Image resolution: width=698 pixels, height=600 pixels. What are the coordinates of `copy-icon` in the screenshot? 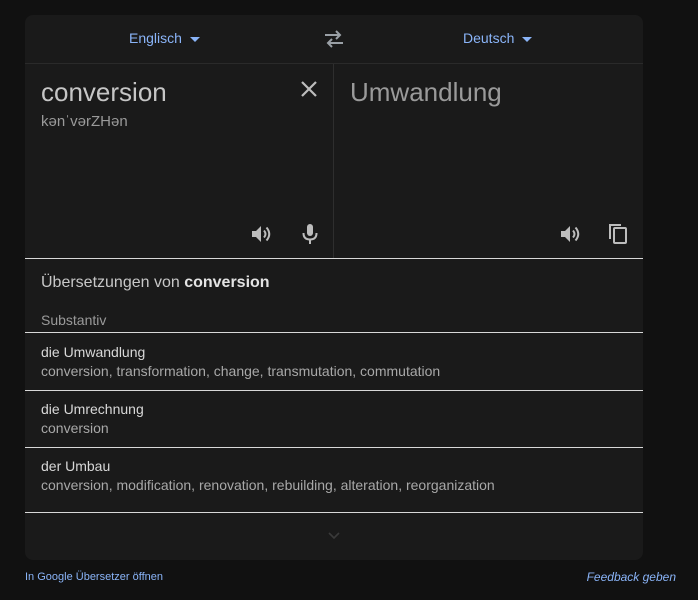 It's located at (618, 234).